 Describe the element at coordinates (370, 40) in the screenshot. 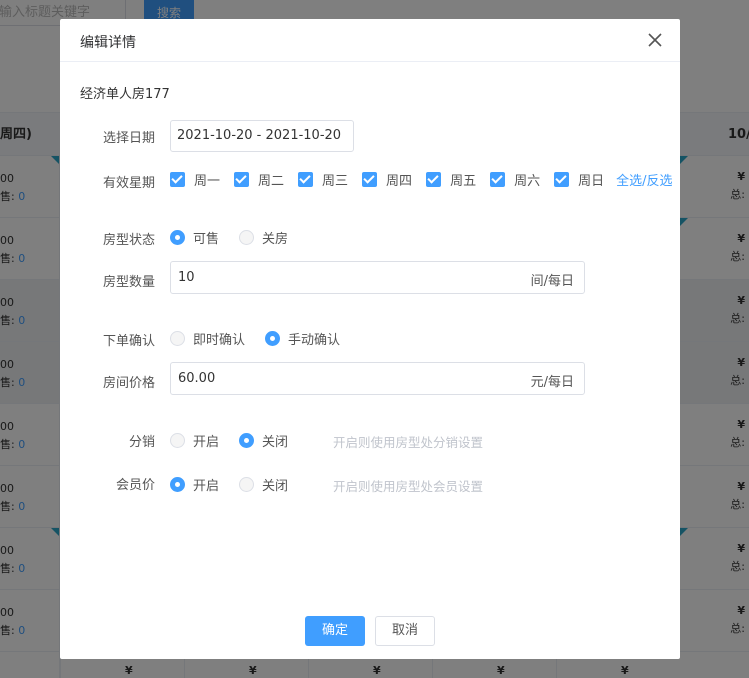

I see `dialog-header: 编辑详情` at that location.